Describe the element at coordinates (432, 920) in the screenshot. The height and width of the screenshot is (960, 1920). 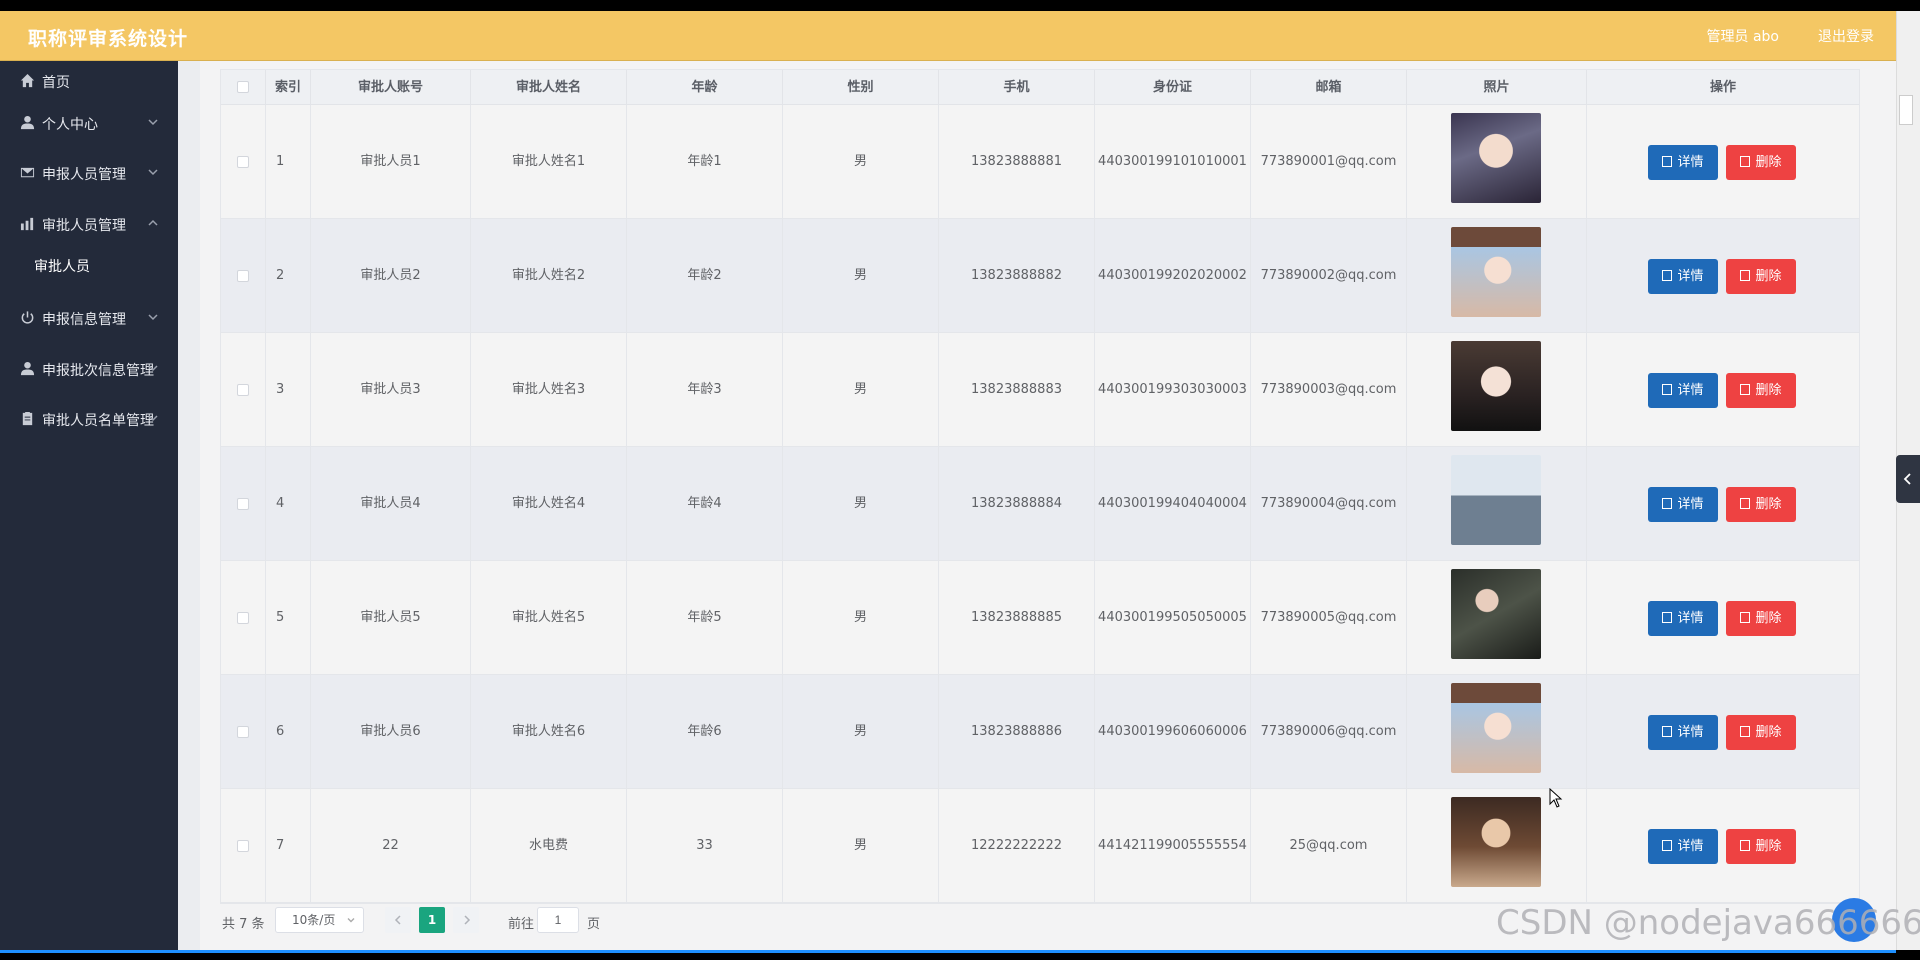
I see `page-number-current: 1` at that location.